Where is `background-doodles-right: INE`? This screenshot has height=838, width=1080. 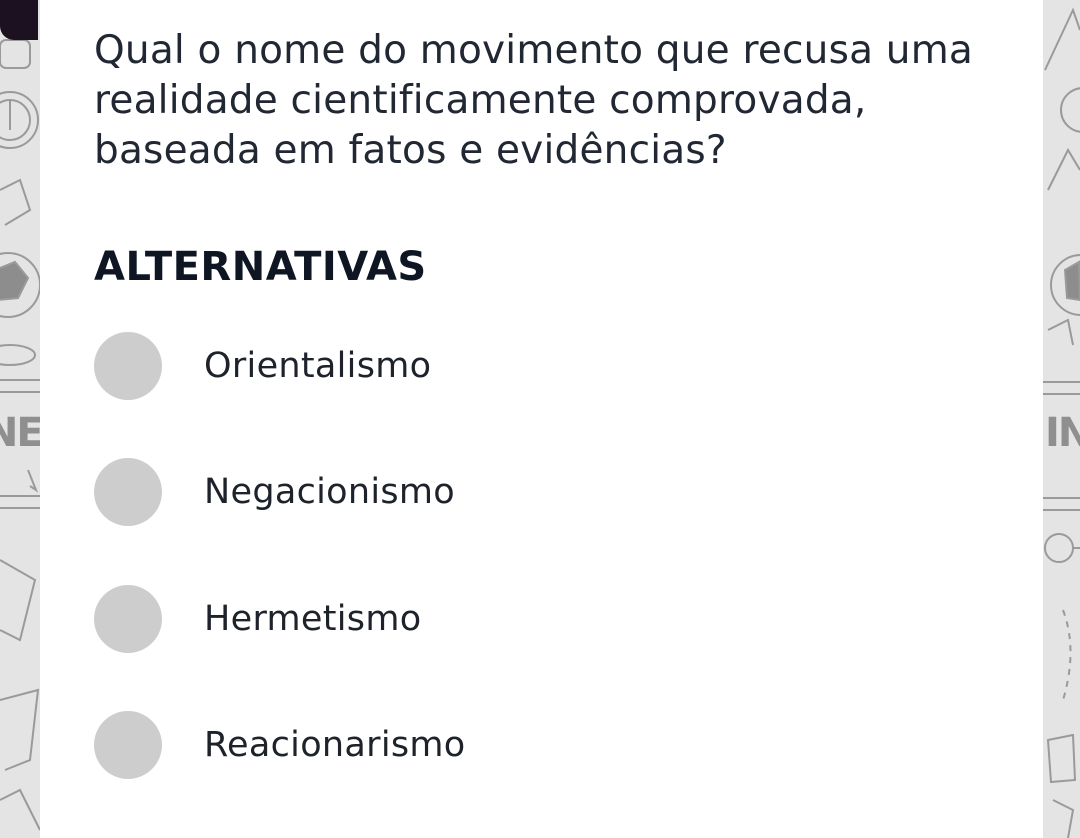
background-doodles-right: INE is located at coordinates (1061, 419).